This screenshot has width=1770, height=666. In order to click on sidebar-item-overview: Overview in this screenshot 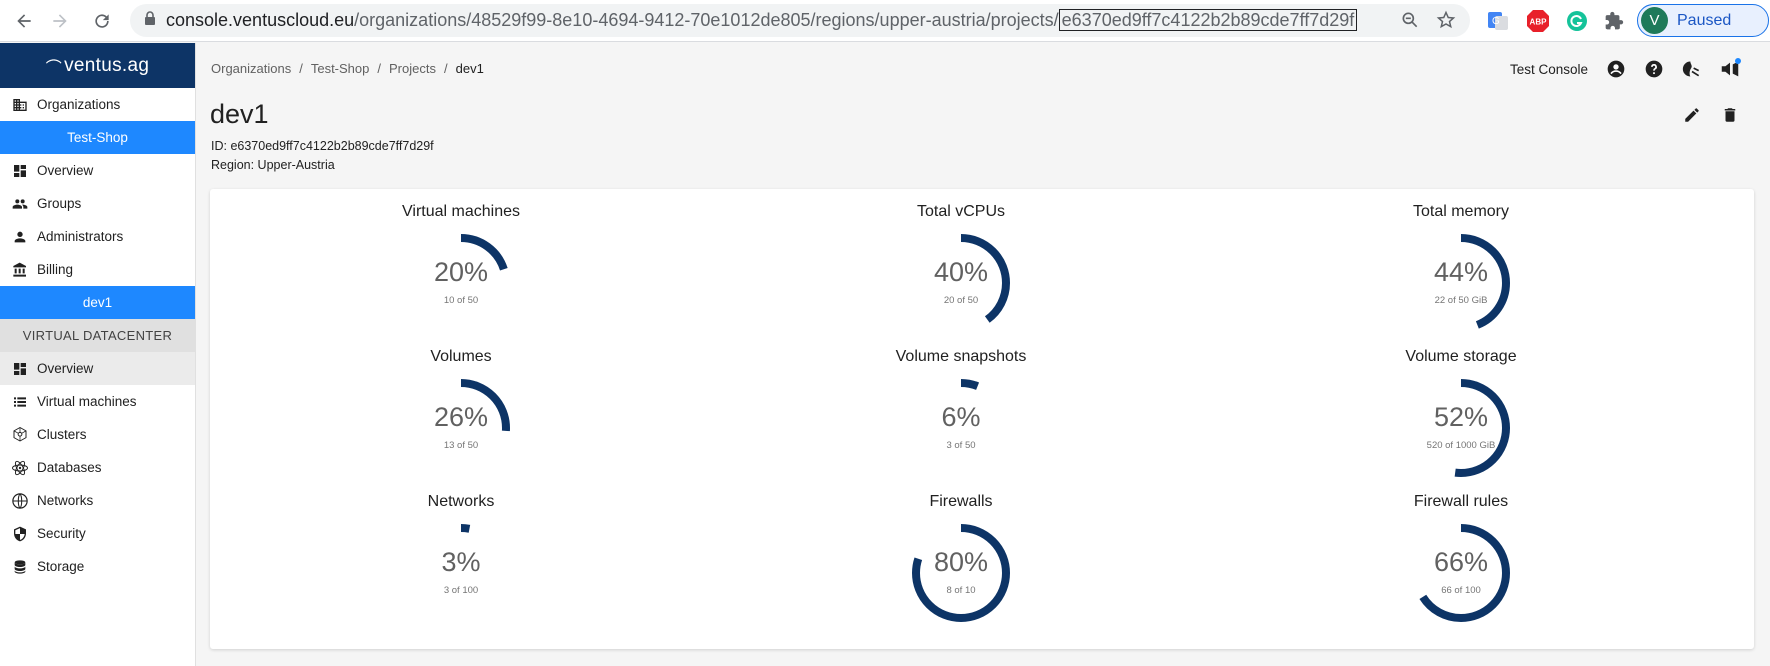, I will do `click(97, 170)`.